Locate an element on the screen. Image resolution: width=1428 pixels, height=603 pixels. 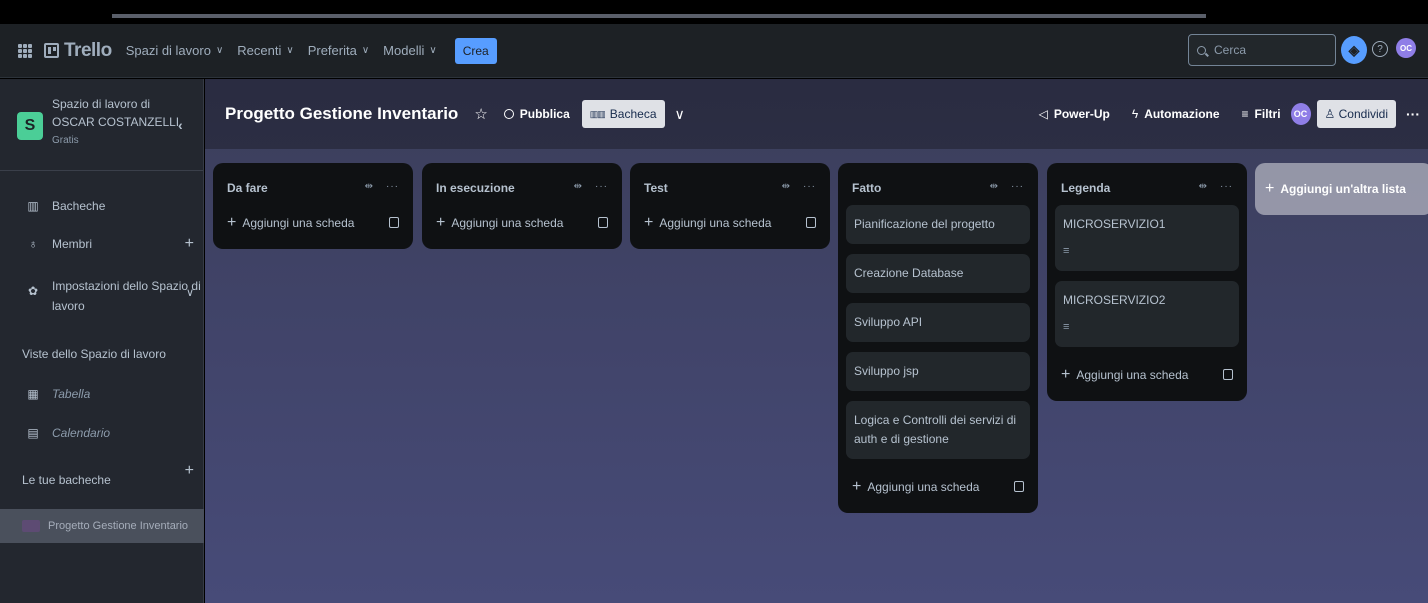
sidebar-item-members: ♁ Membri + is located at coordinates (102, 244).